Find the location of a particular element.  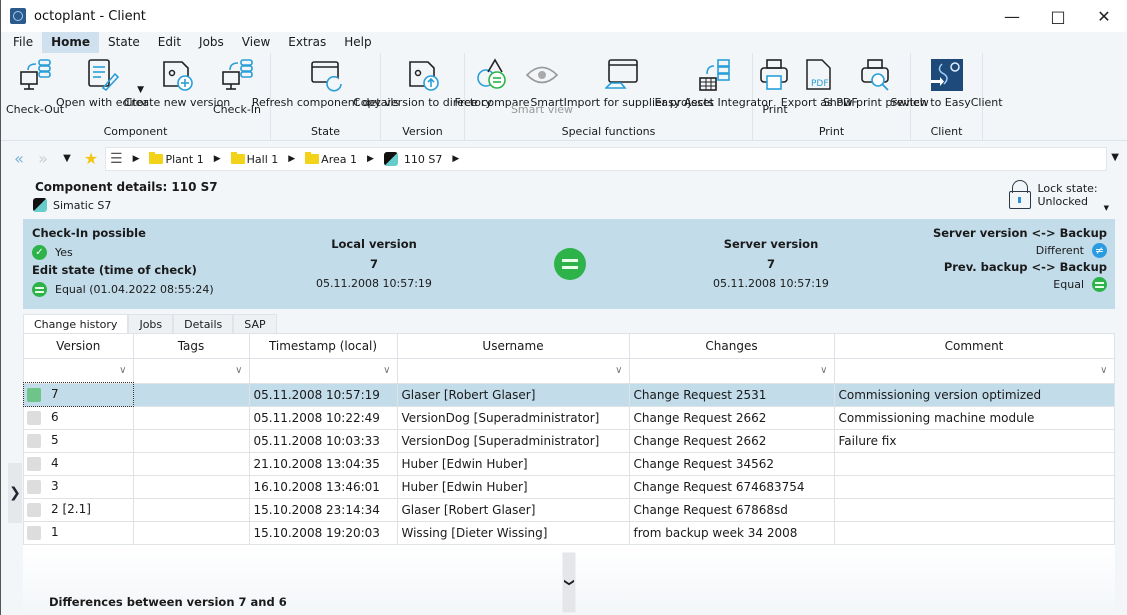

cell-timestamp: 15.10.2008 23:14:34 is located at coordinates (323, 510).